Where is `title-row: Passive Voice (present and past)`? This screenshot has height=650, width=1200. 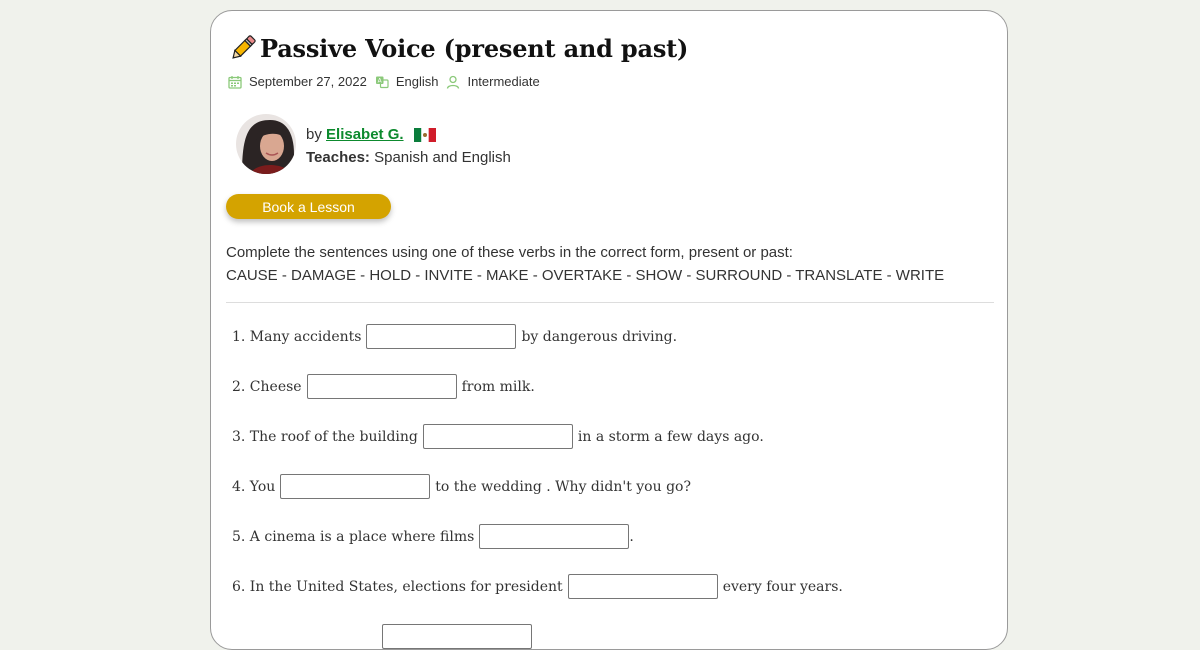 title-row: Passive Voice (present and past) is located at coordinates (458, 48).